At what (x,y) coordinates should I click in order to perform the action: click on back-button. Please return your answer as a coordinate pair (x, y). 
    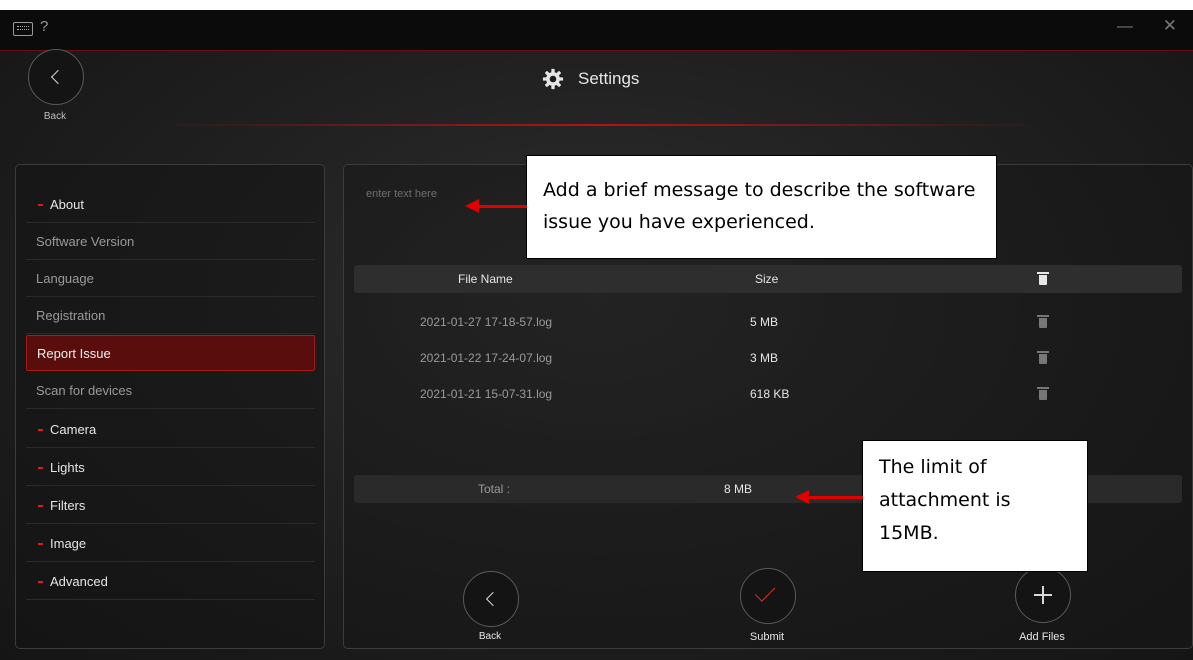
    Looking at the image, I should click on (491, 599).